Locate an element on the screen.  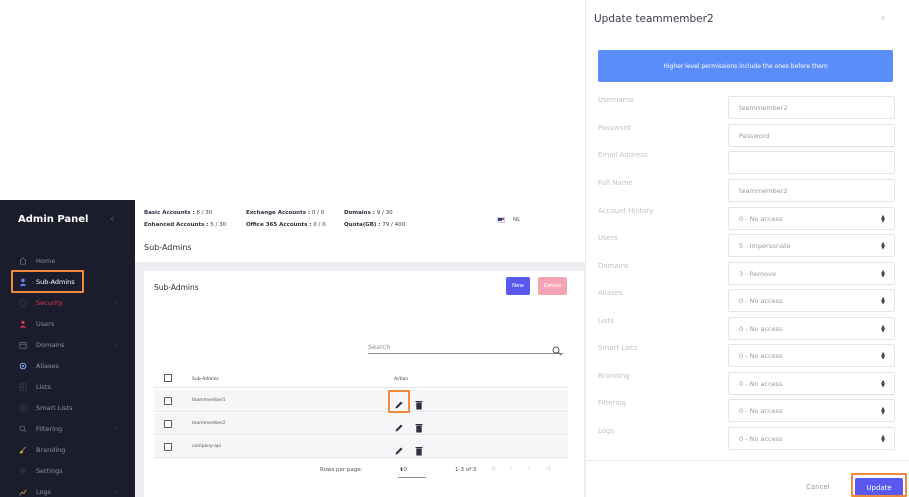
sidebar-item-smart-lists: Smart Lists is located at coordinates (68, 407).